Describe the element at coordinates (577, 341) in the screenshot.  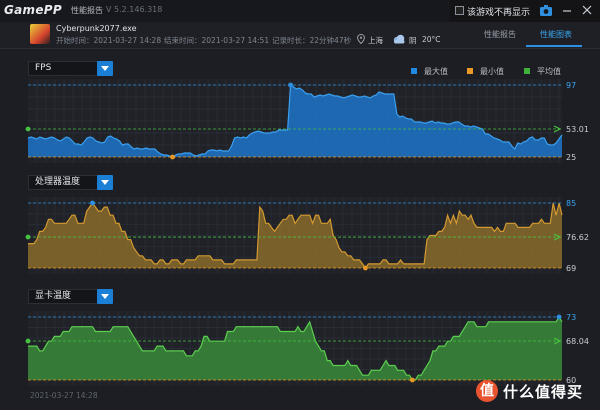
I see `gpu-temp-avg-label: 68.04` at that location.